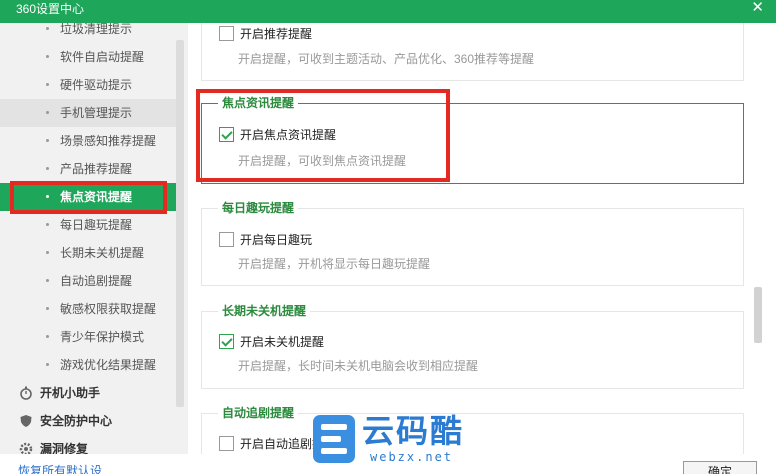 The height and width of the screenshot is (474, 776). Describe the element at coordinates (26, 448) in the screenshot. I see `gear-icon` at that location.